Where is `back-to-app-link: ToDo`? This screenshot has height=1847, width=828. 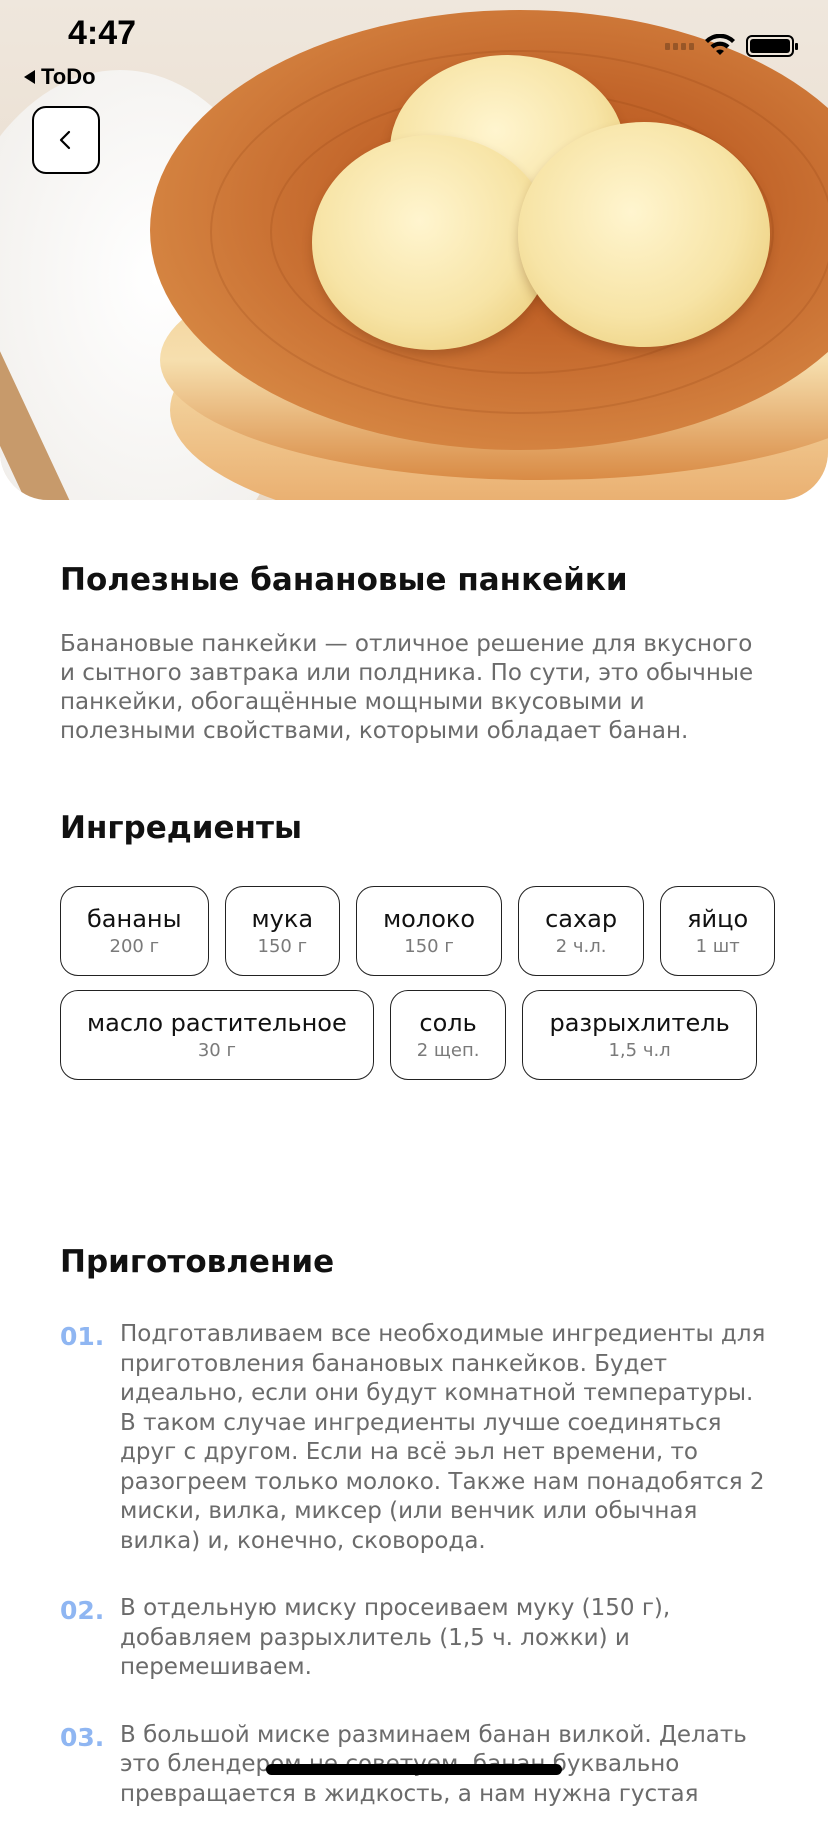
back-to-app-link: ToDo is located at coordinates (60, 77).